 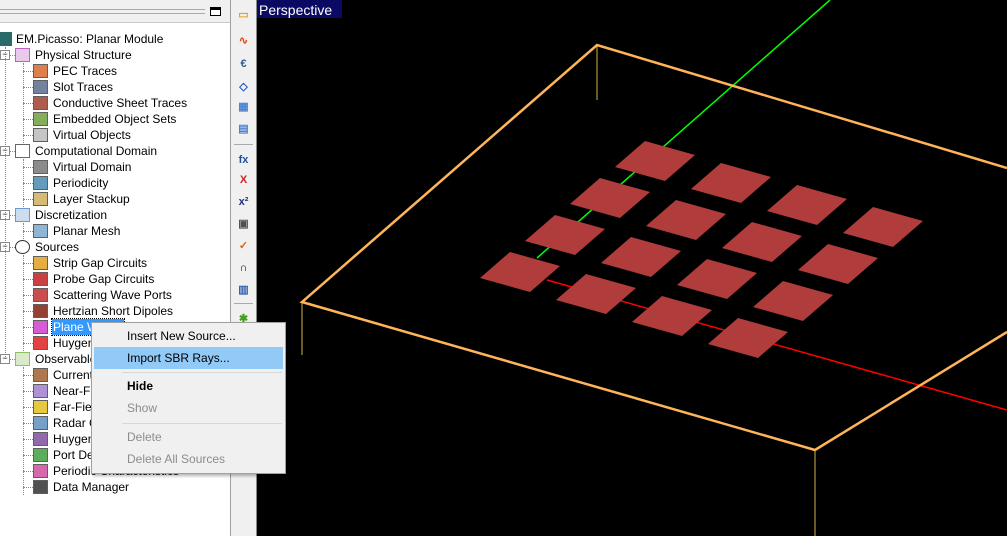 I want to click on near-field-sensors-icon, so click(x=40, y=391).